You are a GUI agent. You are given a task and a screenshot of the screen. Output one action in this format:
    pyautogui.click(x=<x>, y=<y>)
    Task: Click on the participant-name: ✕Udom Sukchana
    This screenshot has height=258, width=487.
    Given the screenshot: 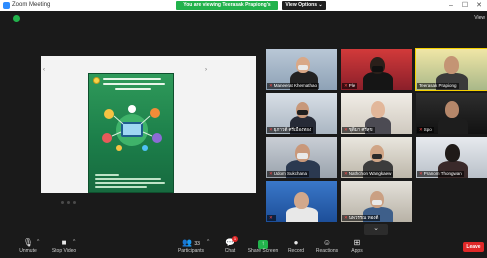 What is the action you would take?
    pyautogui.click(x=288, y=174)
    